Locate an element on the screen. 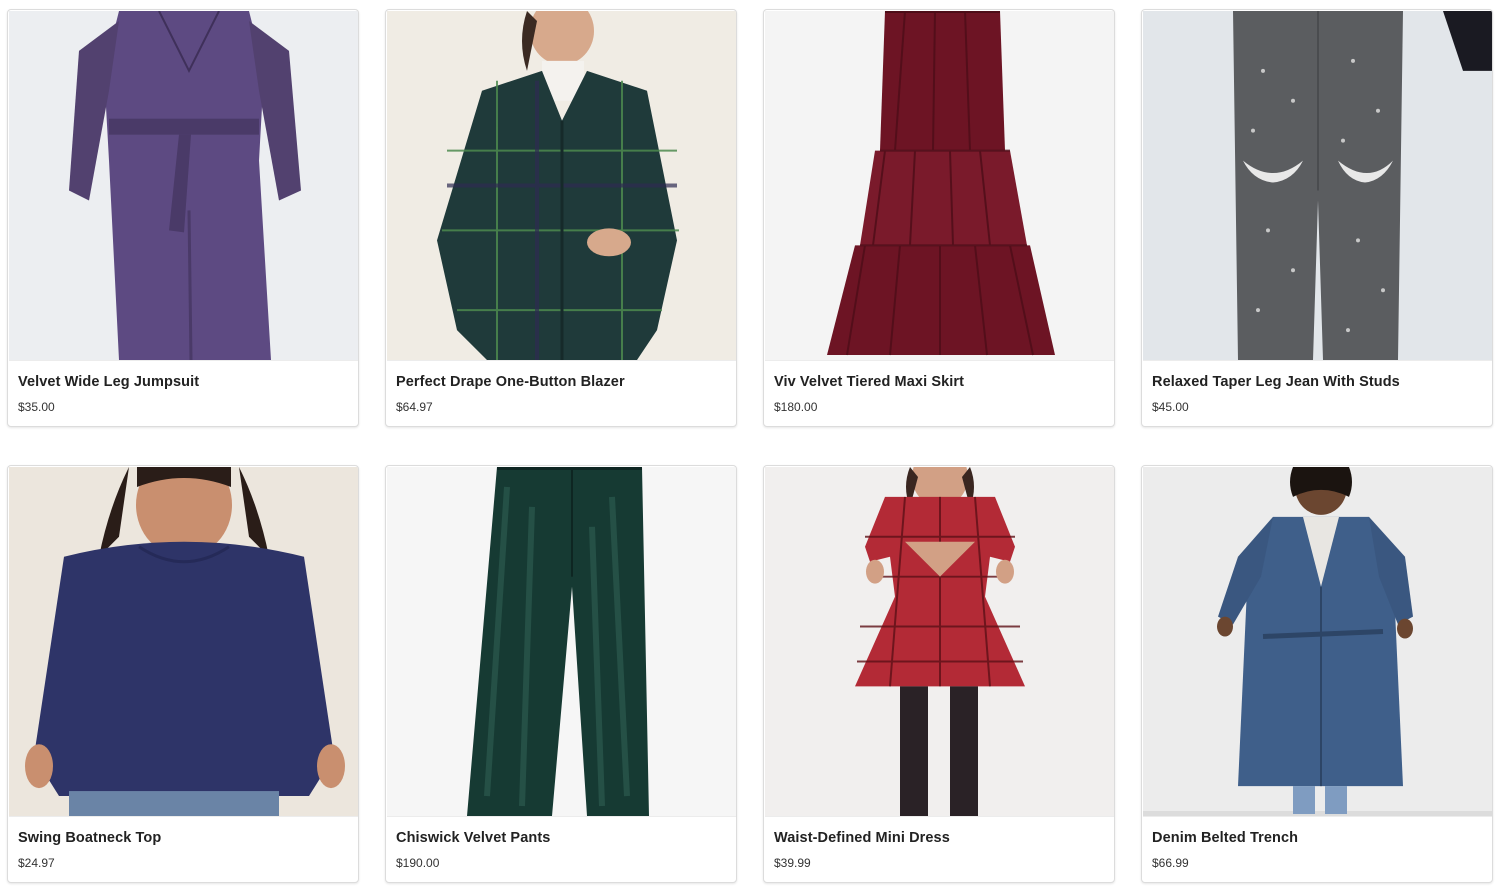 The width and height of the screenshot is (1502, 890). product-price: $64.97 is located at coordinates (414, 407).